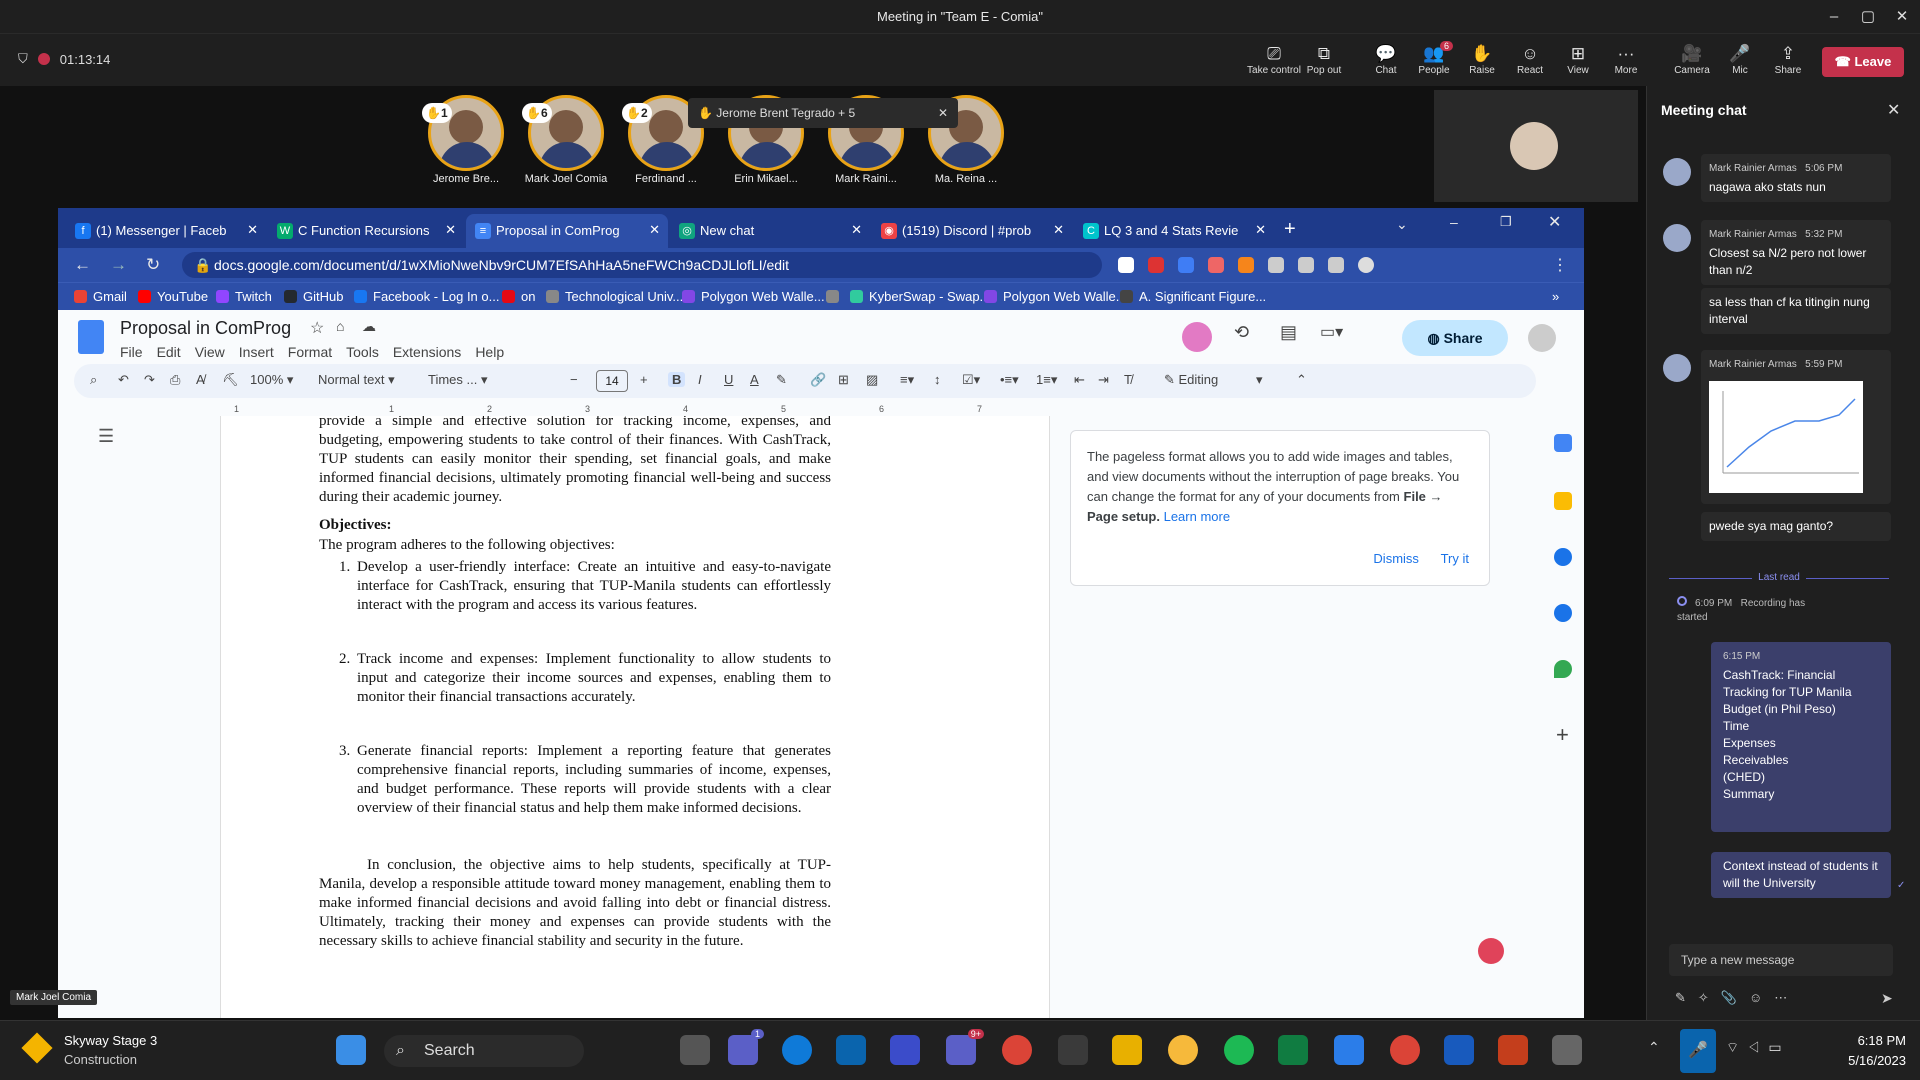  I want to click on learn-more-link: Learn more, so click(1197, 516).